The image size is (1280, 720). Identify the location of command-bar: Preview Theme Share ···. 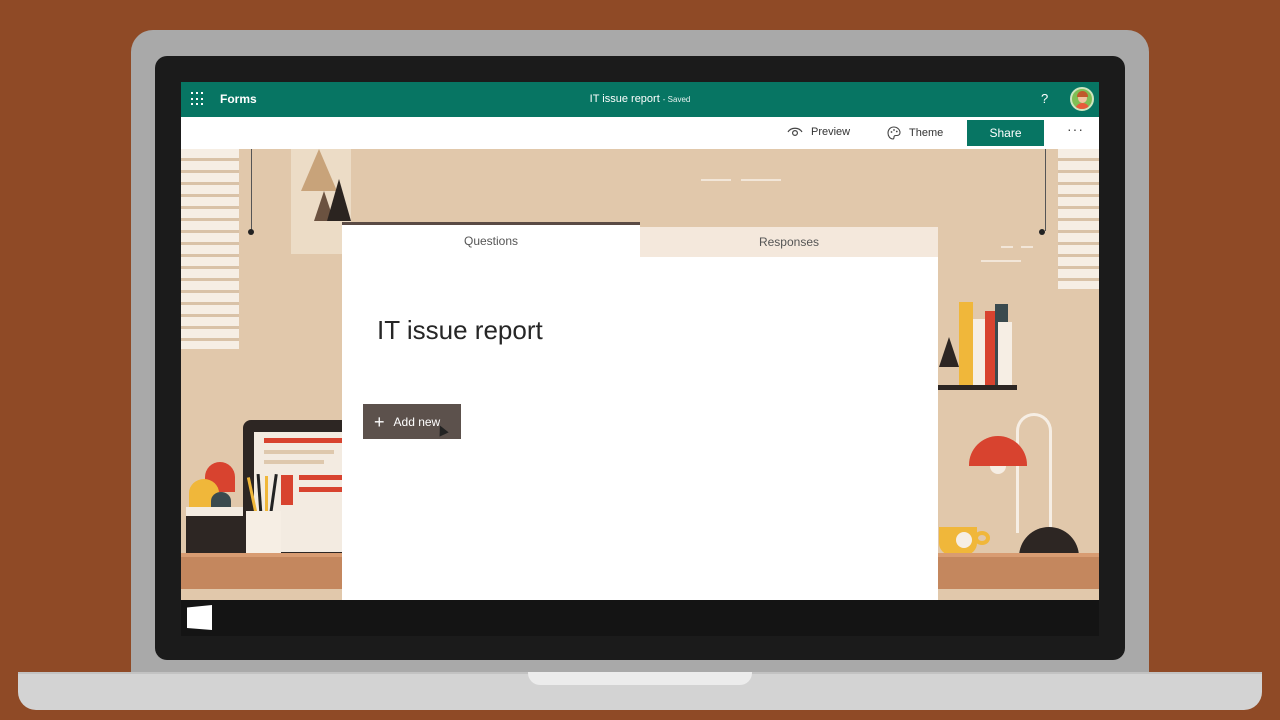
(640, 133).